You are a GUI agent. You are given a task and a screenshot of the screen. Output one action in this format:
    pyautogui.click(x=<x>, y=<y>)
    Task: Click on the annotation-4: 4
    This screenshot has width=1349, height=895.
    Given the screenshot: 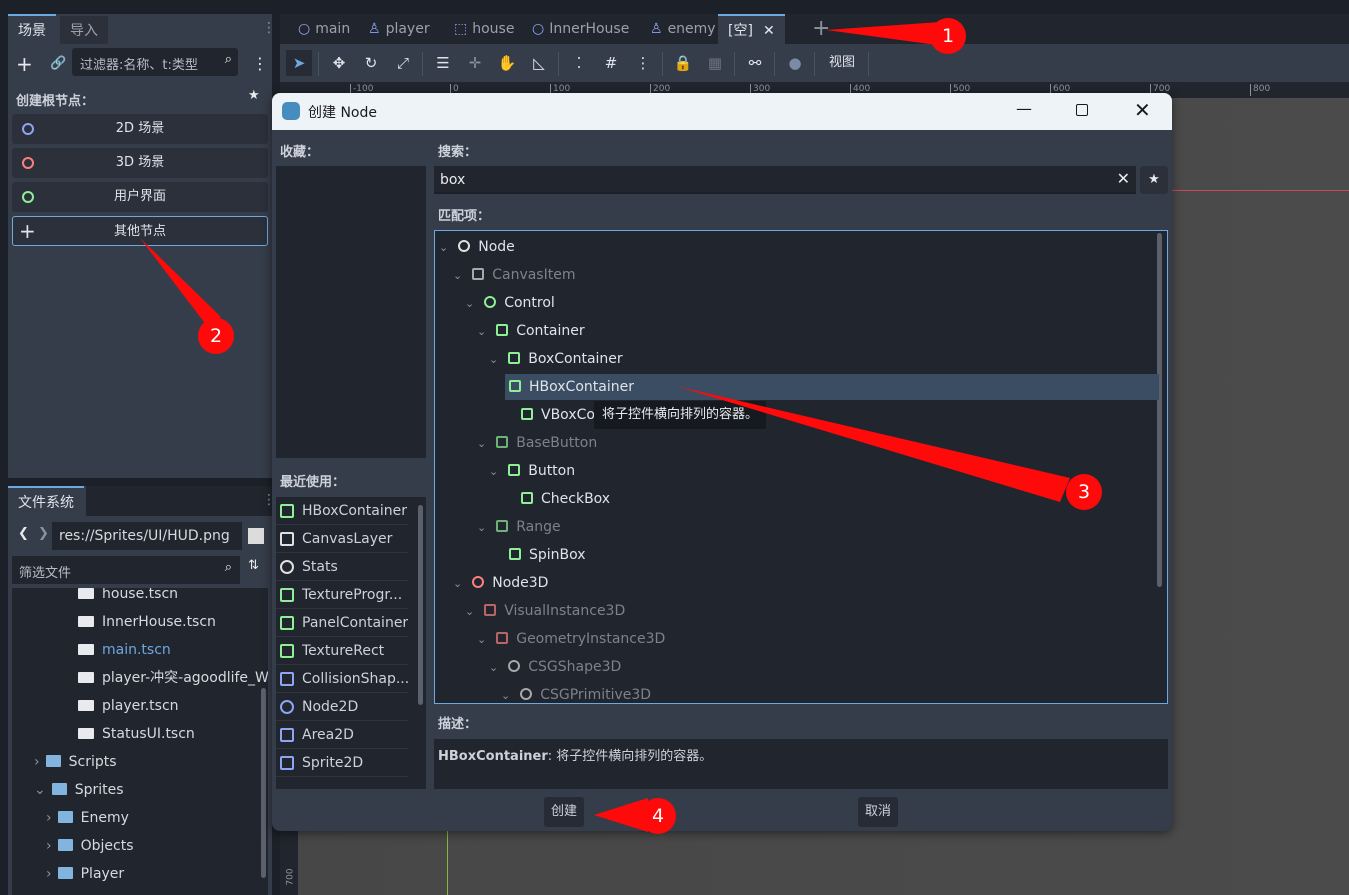 What is the action you would take?
    pyautogui.click(x=658, y=816)
    